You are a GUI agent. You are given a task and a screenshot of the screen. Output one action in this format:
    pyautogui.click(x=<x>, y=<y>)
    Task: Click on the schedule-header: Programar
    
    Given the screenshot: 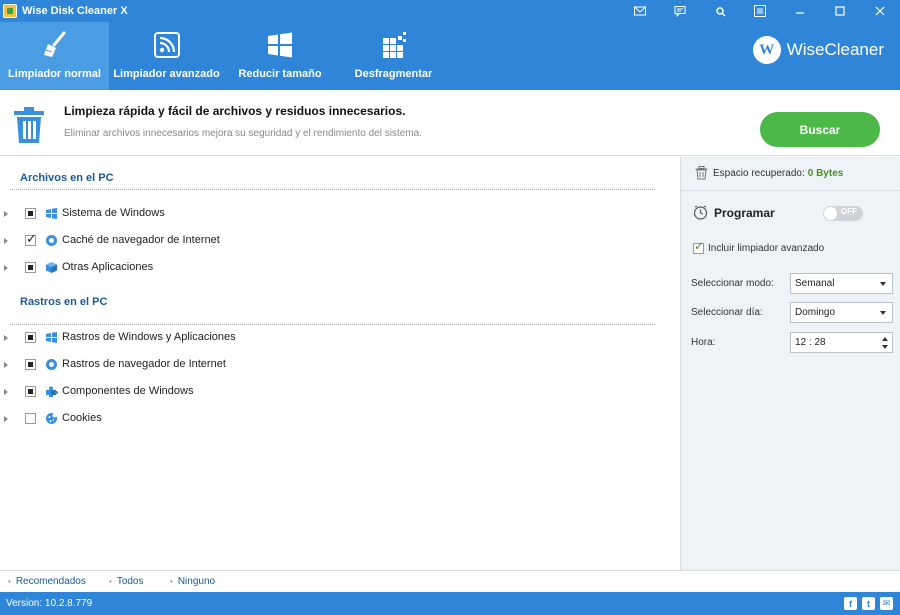 What is the action you would take?
    pyautogui.click(x=734, y=212)
    